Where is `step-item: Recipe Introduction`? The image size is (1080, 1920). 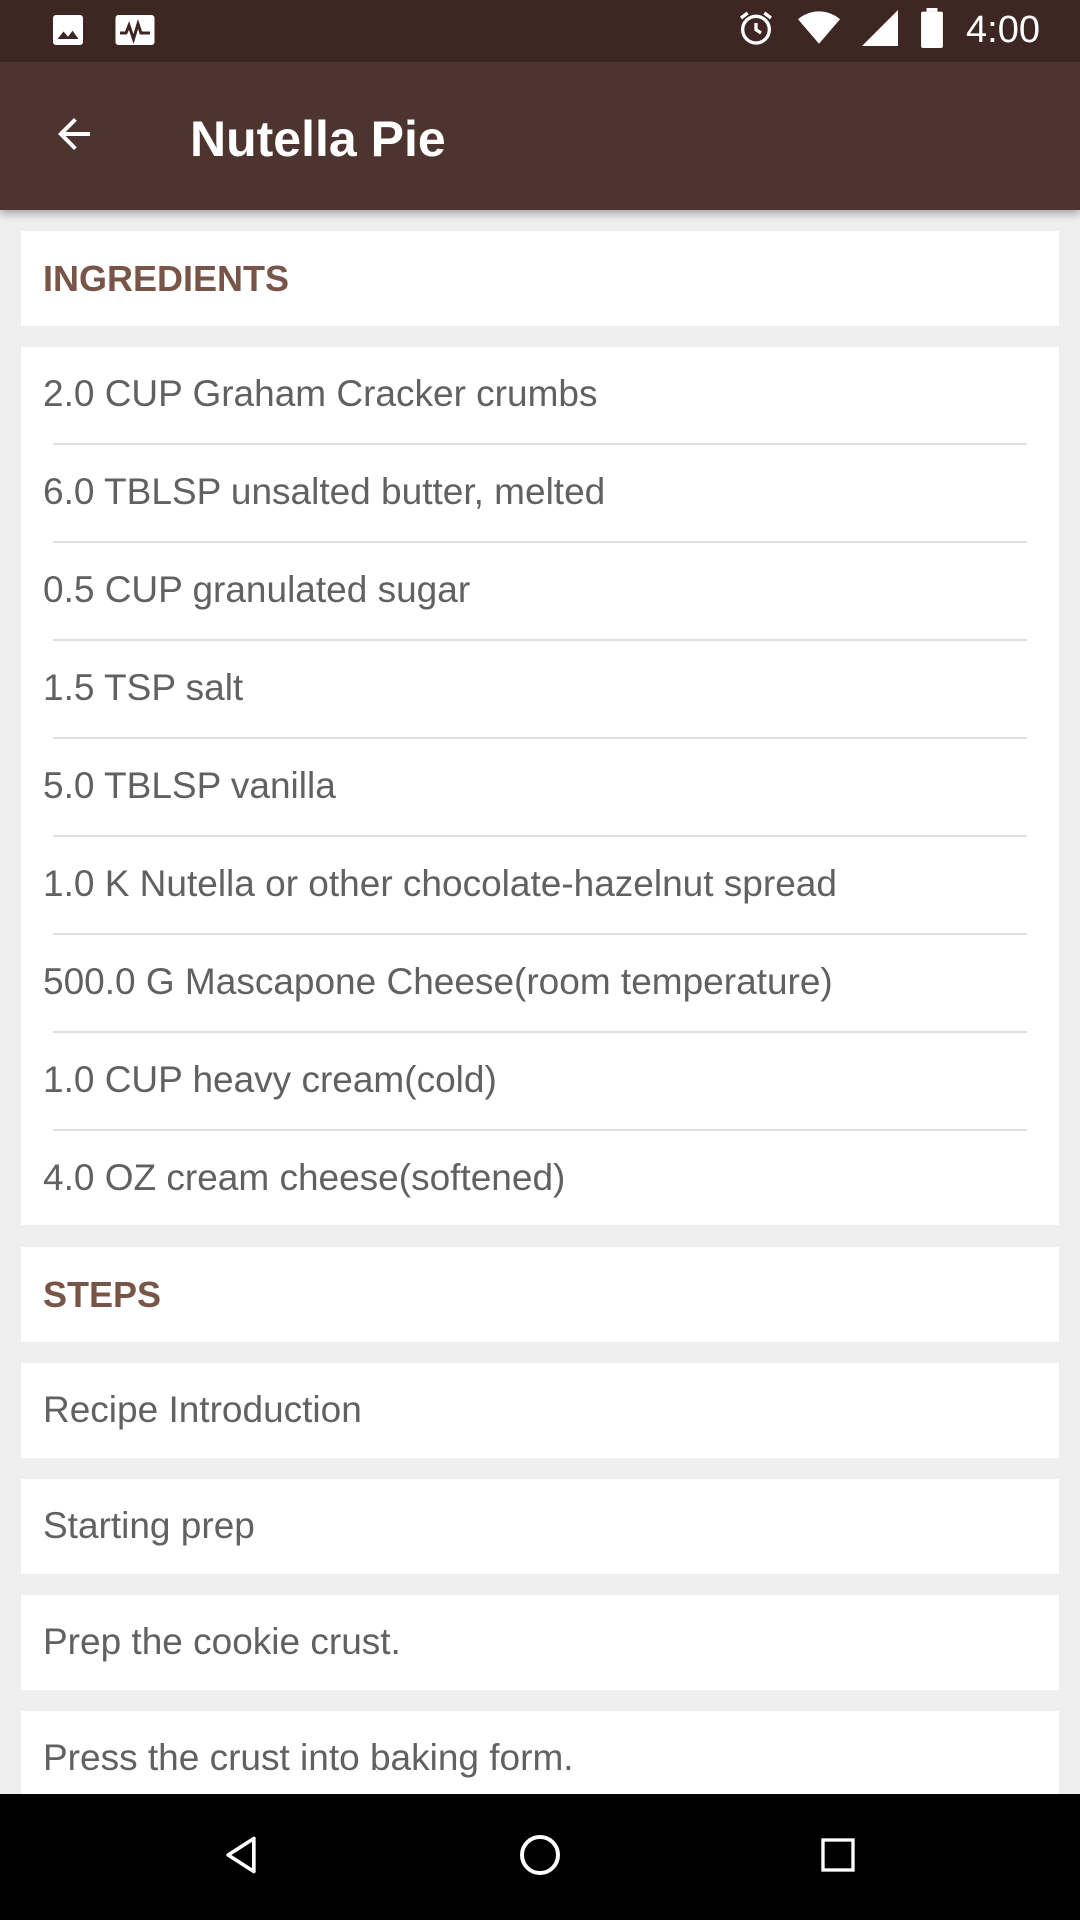 step-item: Recipe Introduction is located at coordinates (540, 1410).